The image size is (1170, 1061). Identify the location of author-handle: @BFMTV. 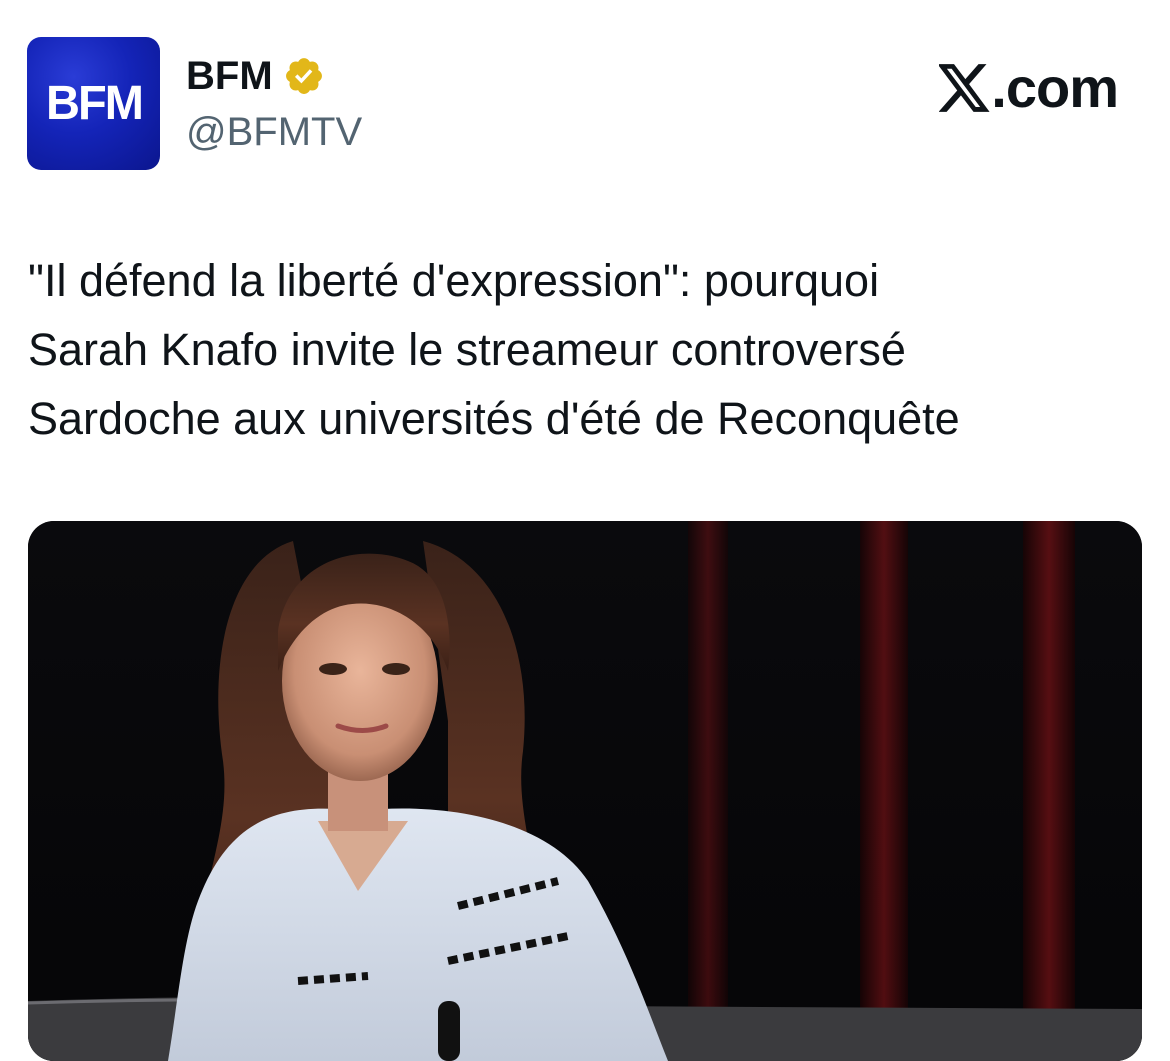
(274, 132).